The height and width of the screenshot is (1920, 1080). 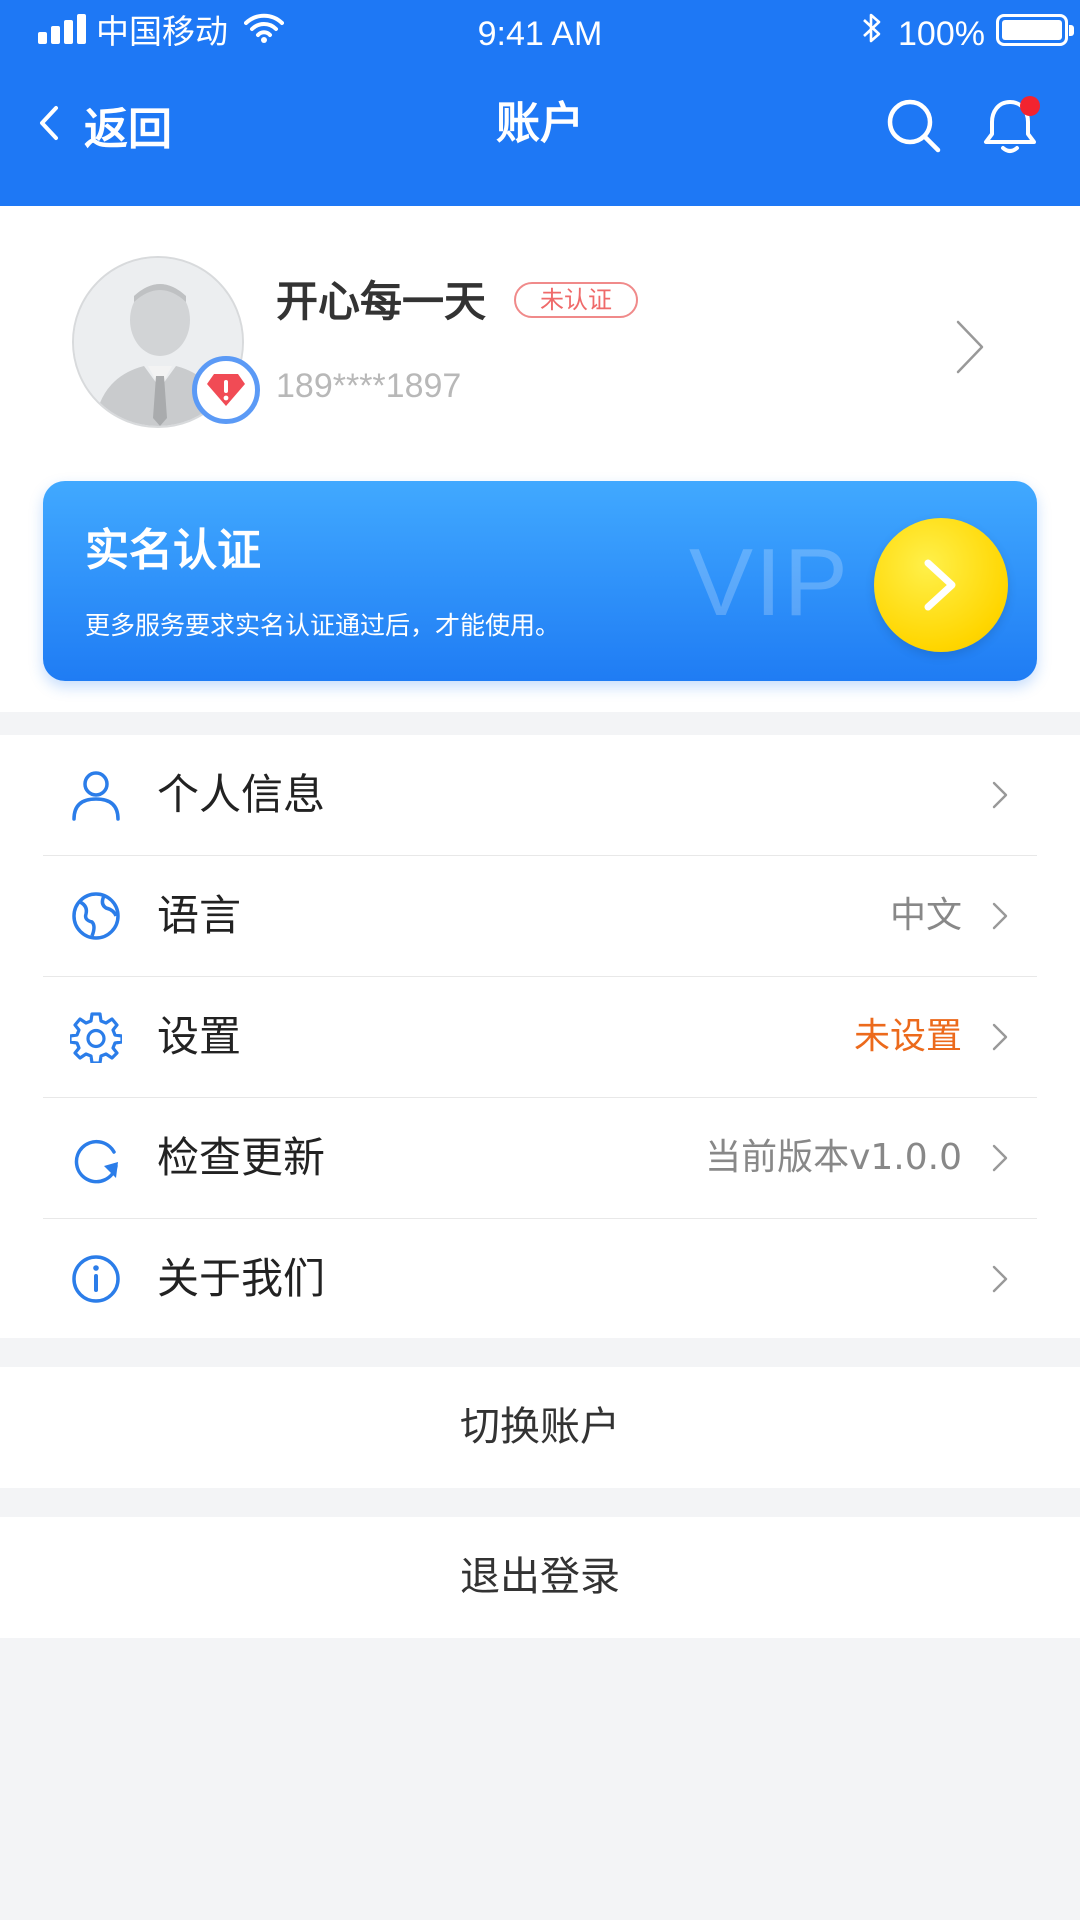 I want to click on back-button: 返回, so click(x=104, y=125).